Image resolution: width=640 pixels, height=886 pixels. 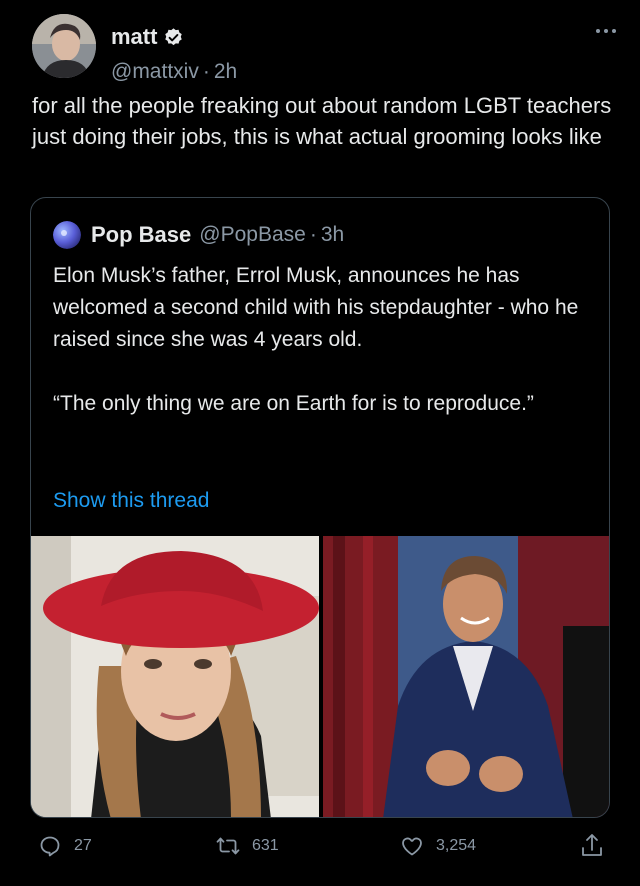 What do you see at coordinates (131, 501) in the screenshot?
I see `show-thread-link: Show this thread` at bounding box center [131, 501].